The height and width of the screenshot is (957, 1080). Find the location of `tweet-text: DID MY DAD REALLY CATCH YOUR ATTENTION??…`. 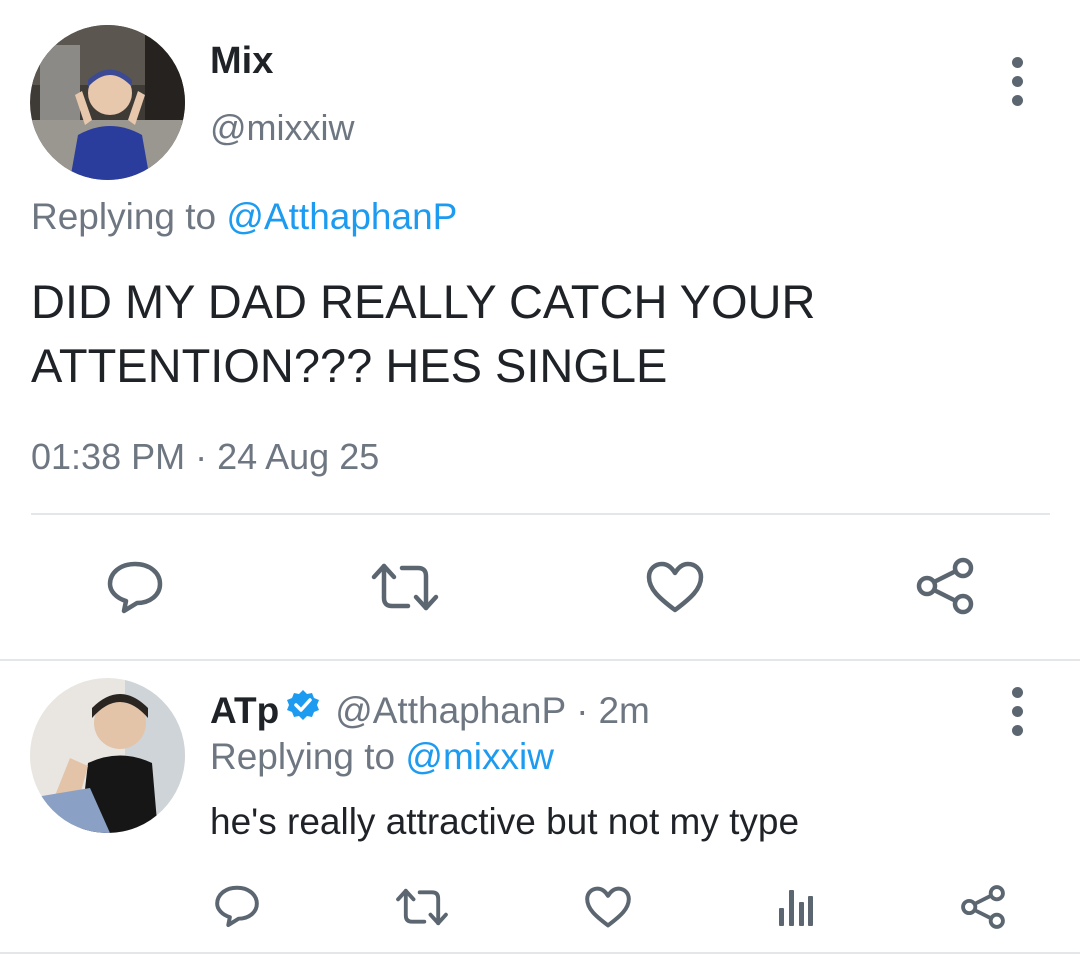

tweet-text: DID MY DAD REALLY CATCH YOUR ATTENTION??… is located at coordinates (423, 334).